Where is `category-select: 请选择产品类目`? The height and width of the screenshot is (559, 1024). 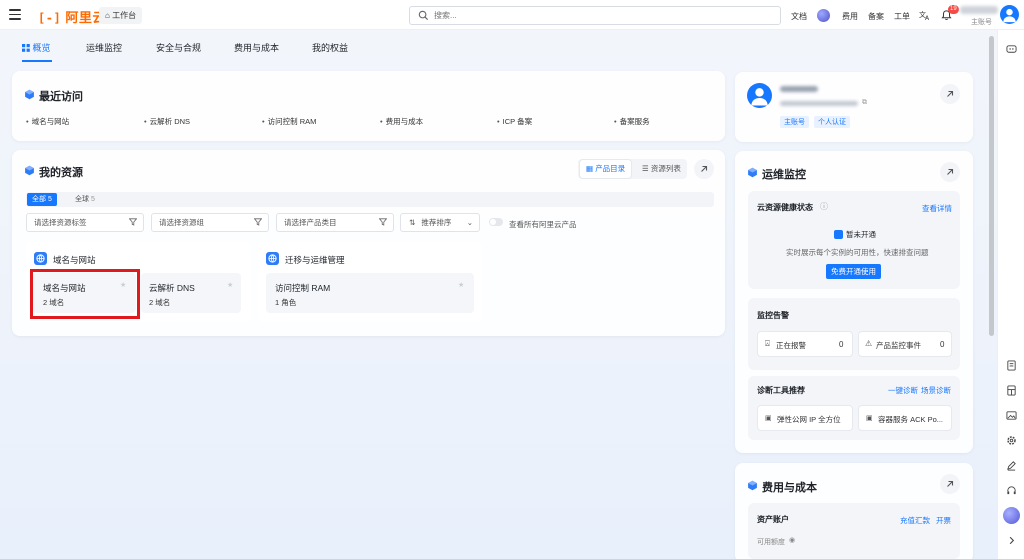 category-select: 请选择产品类目 is located at coordinates (335, 222).